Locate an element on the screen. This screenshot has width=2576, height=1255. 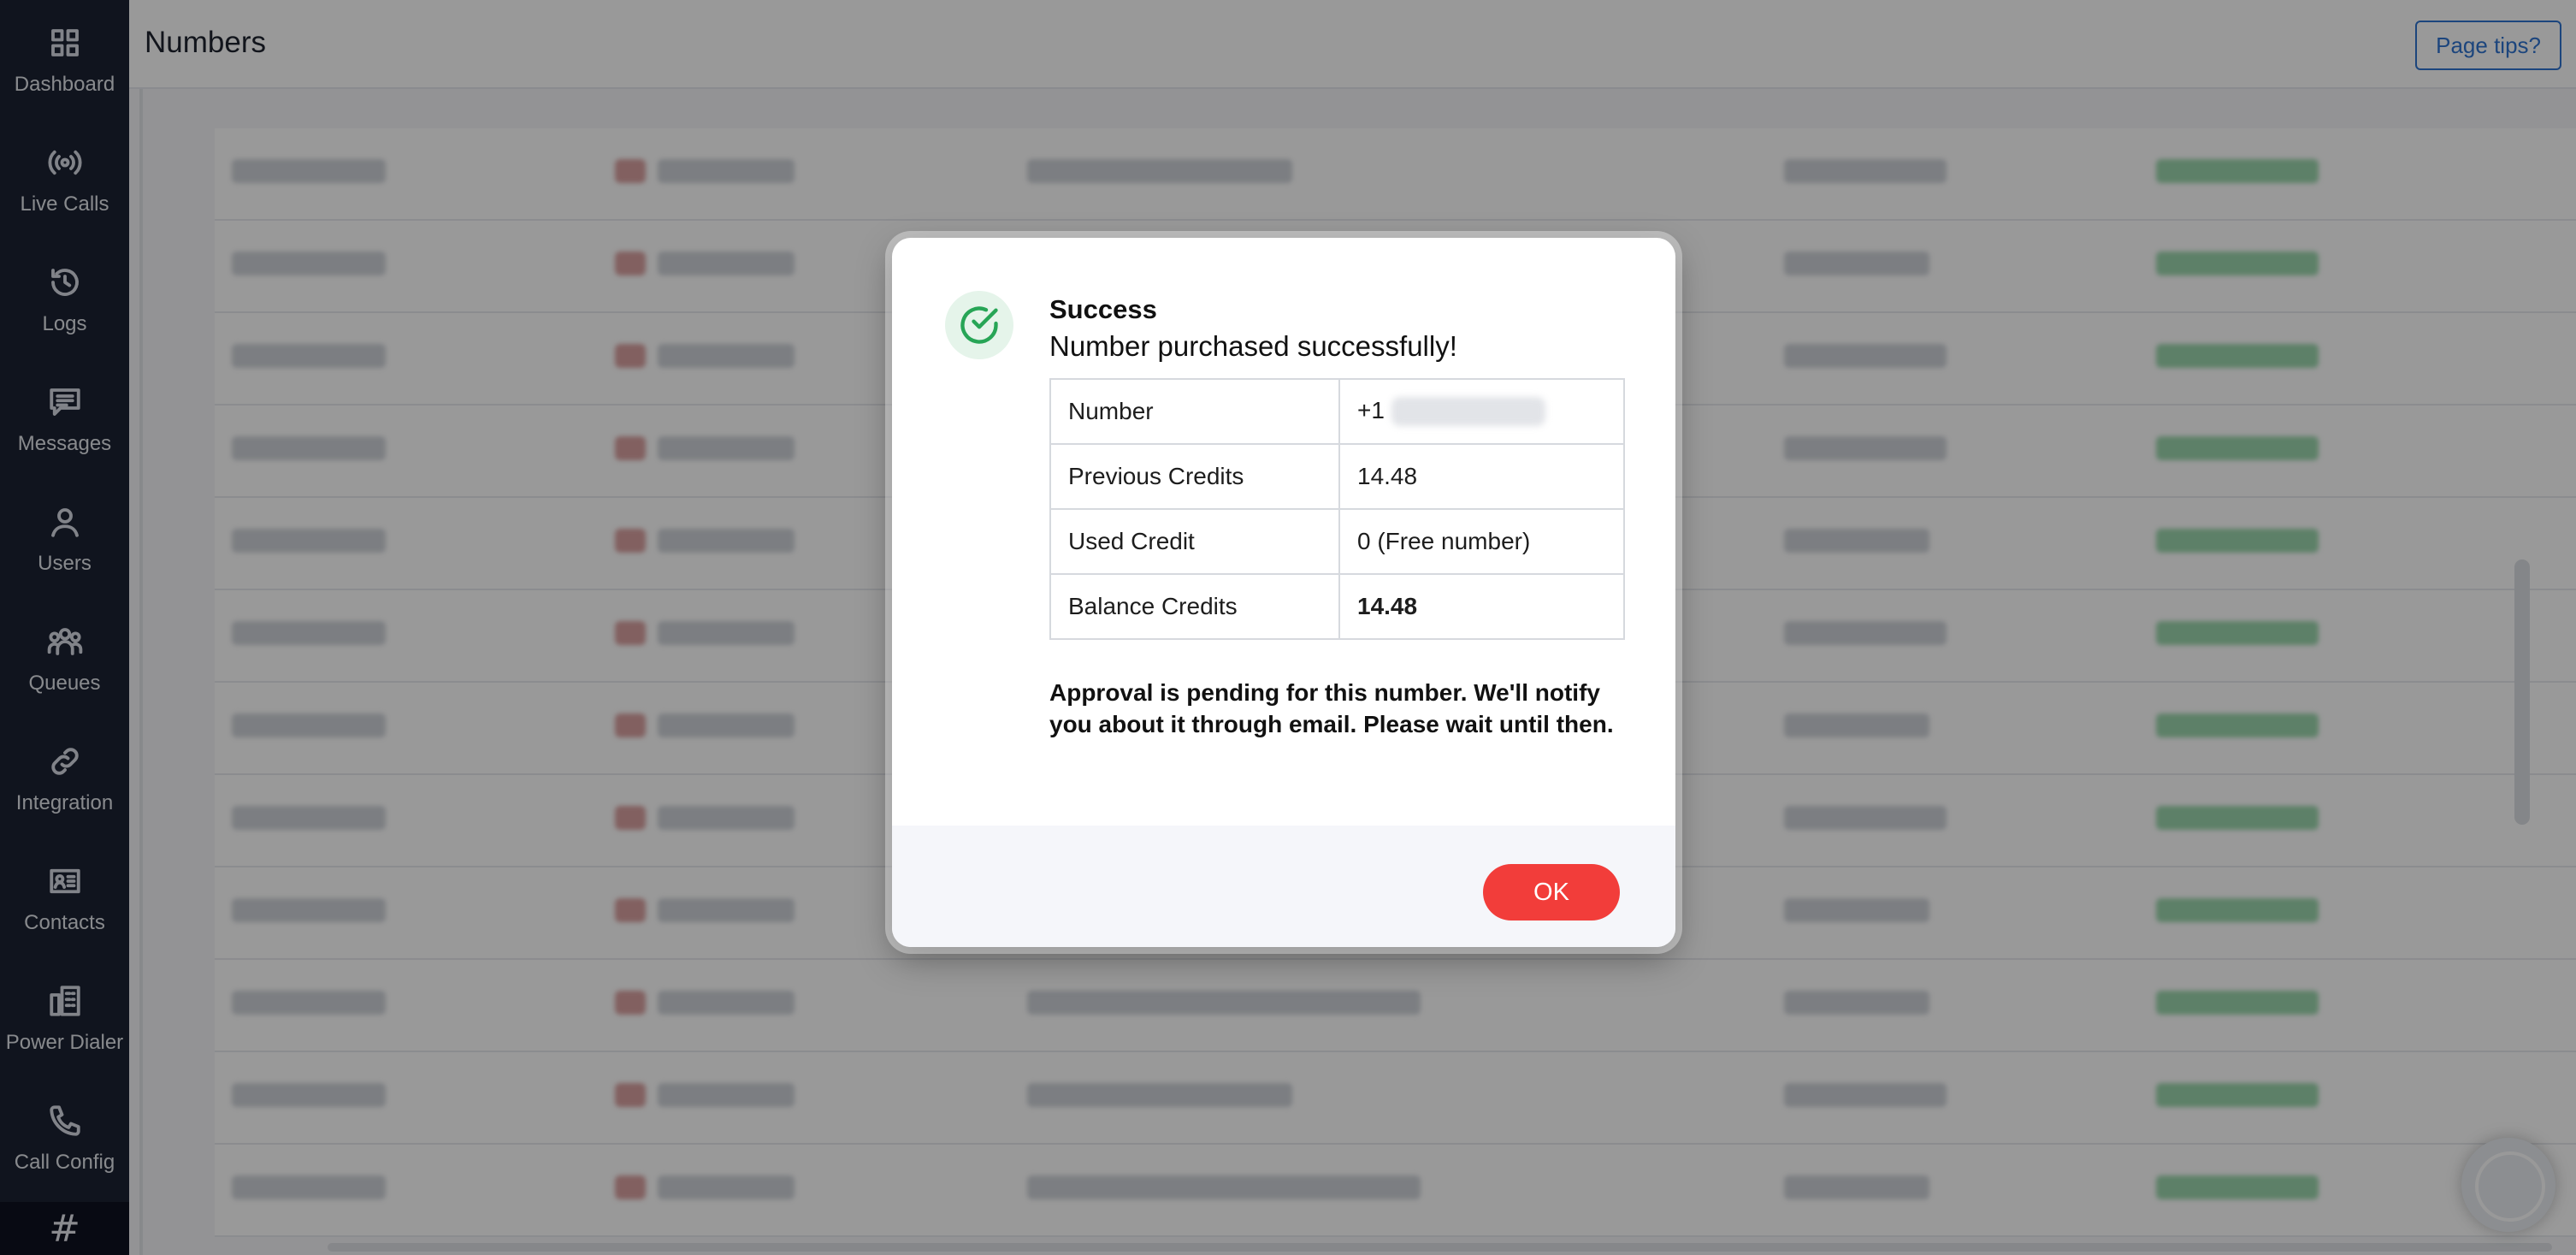
success-check-icon is located at coordinates (979, 325).